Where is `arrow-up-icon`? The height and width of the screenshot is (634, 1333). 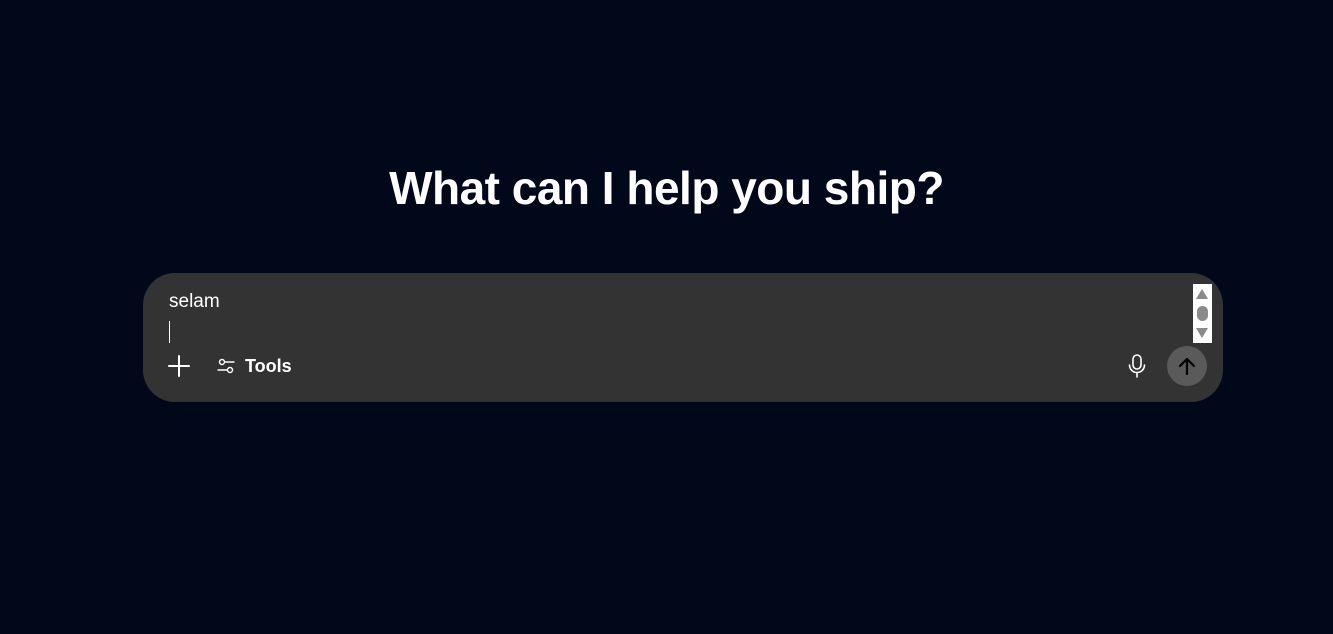 arrow-up-icon is located at coordinates (1187, 366).